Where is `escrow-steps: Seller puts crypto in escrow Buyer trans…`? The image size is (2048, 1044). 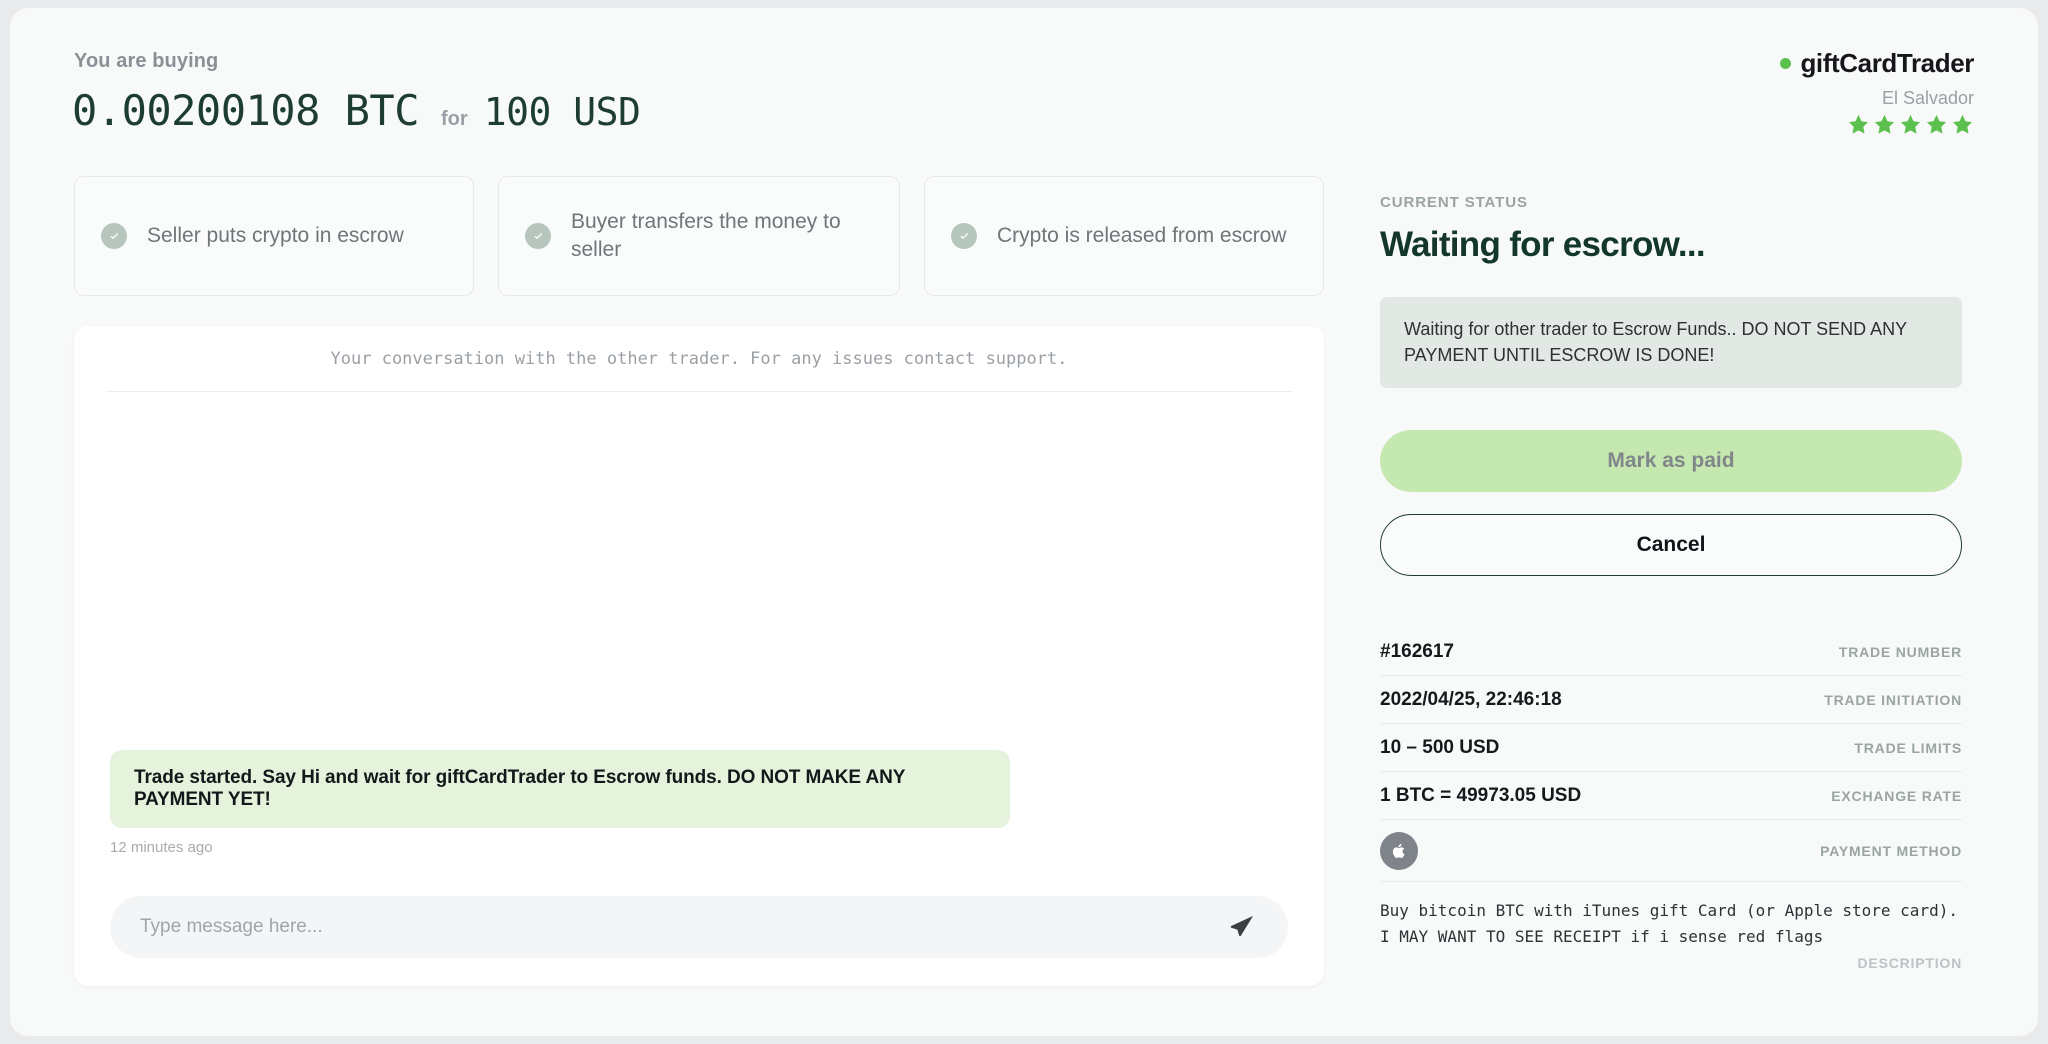
escrow-steps: Seller puts crypto in escrow Buyer trans… is located at coordinates (699, 236).